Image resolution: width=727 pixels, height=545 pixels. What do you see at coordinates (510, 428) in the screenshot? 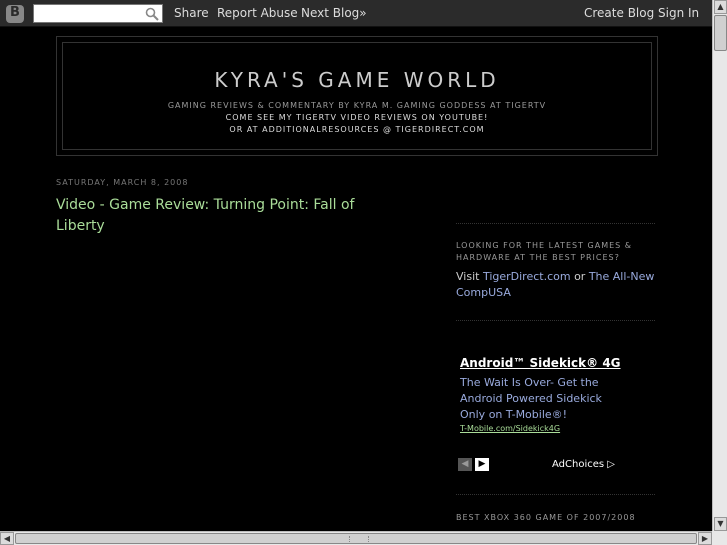
I see `ad-url-link: T-Mobile.com/Sidekick4G` at bounding box center [510, 428].